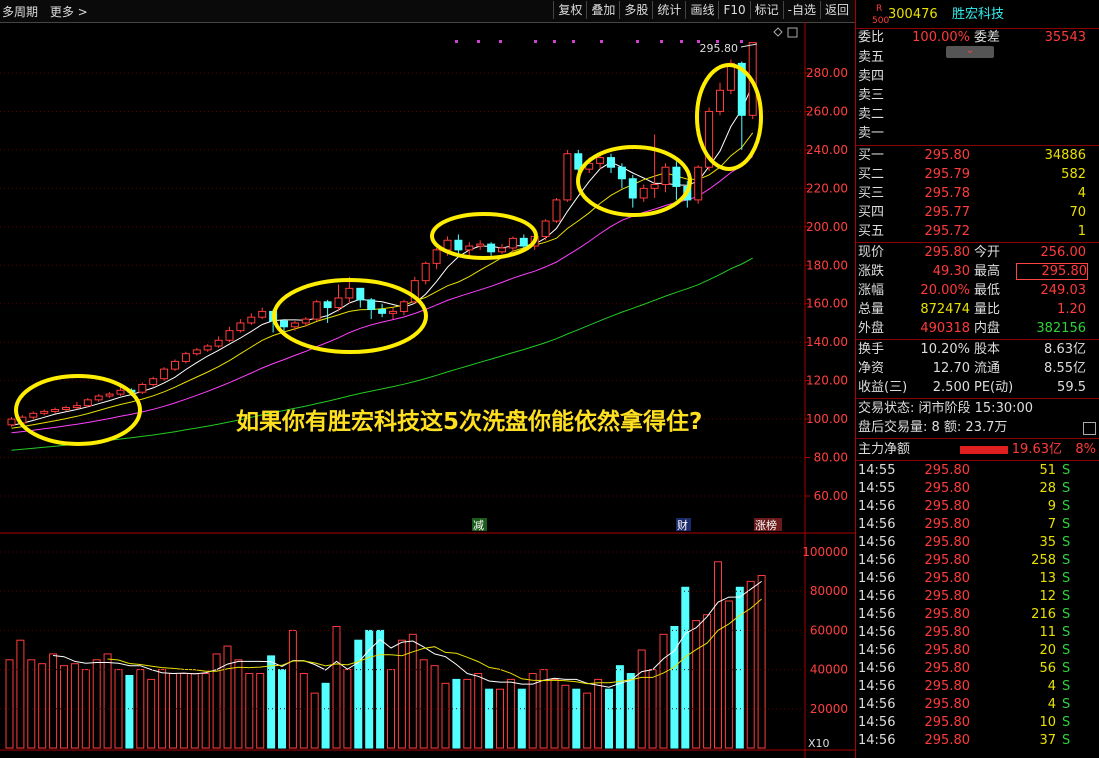 The width and height of the screenshot is (1099, 758). What do you see at coordinates (1089, 428) in the screenshot?
I see `expand-icon` at bounding box center [1089, 428].